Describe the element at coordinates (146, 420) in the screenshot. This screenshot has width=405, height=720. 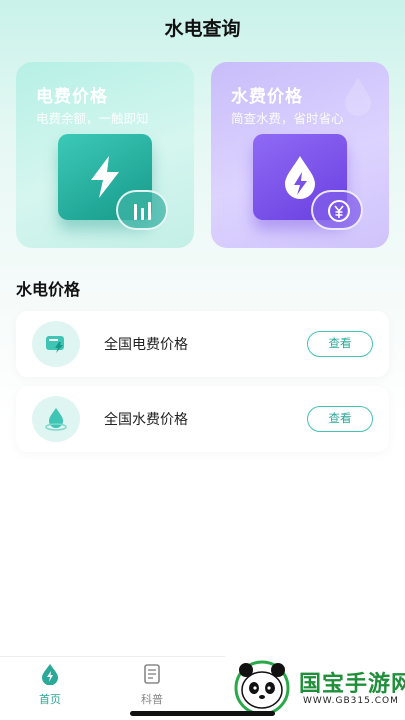
I see `row-label: 全国水费价格` at that location.